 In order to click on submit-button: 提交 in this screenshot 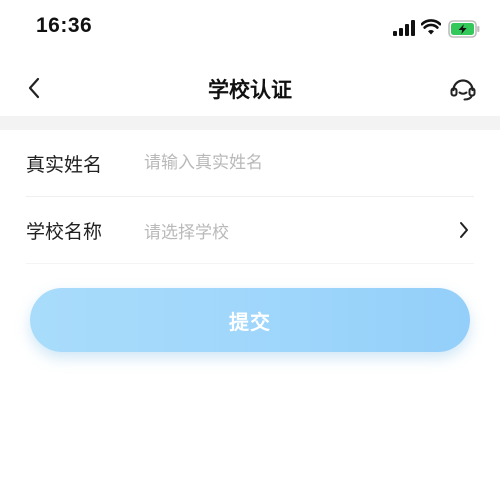, I will do `click(250, 320)`.